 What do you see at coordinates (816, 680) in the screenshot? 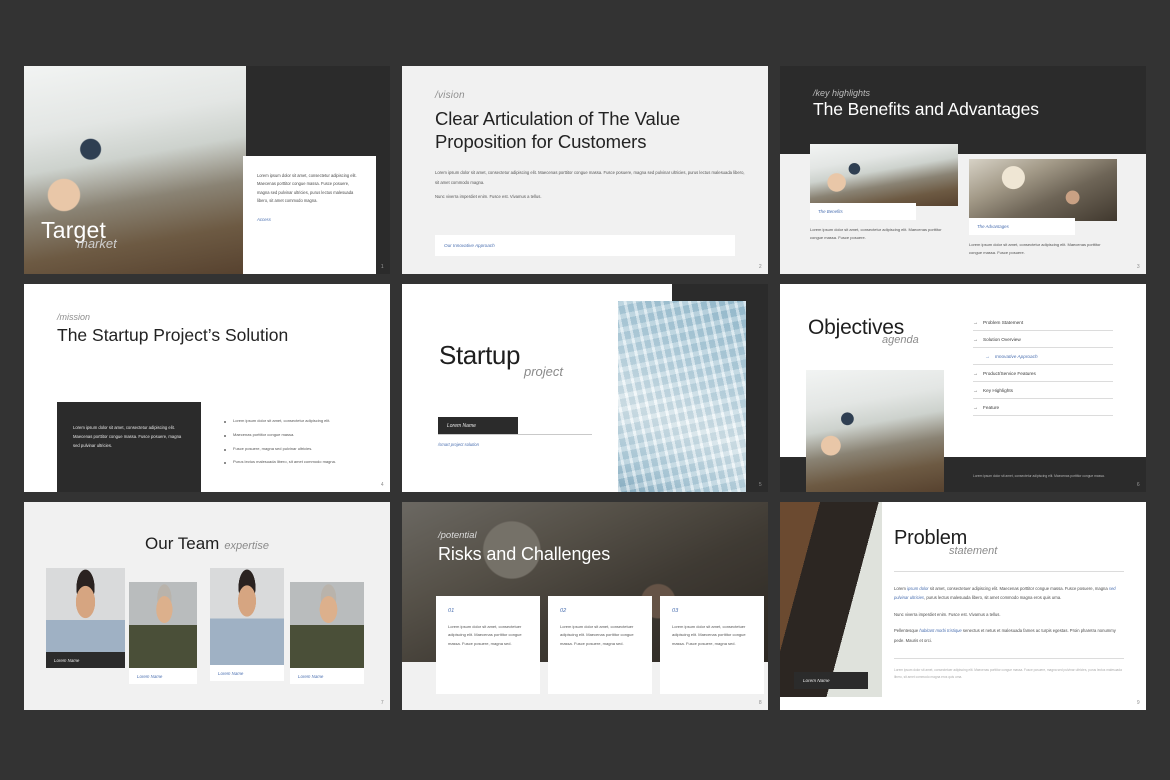
I see `caption-name: Lorem Name` at bounding box center [816, 680].